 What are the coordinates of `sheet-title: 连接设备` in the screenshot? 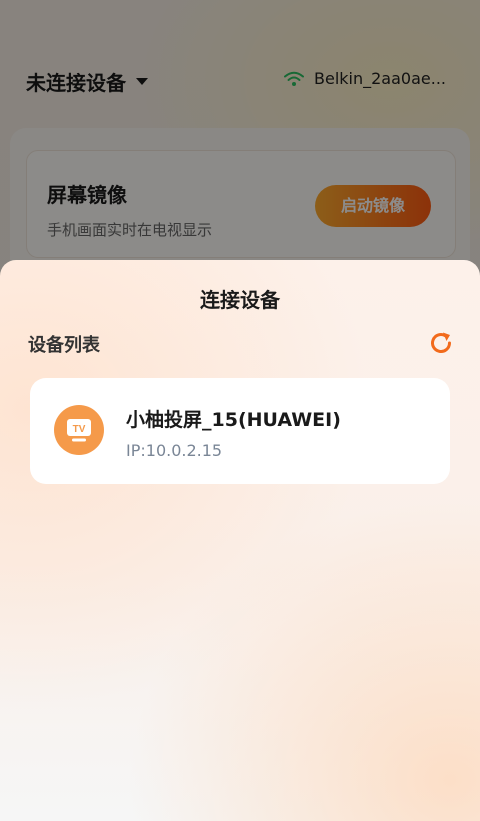 It's located at (240, 300).